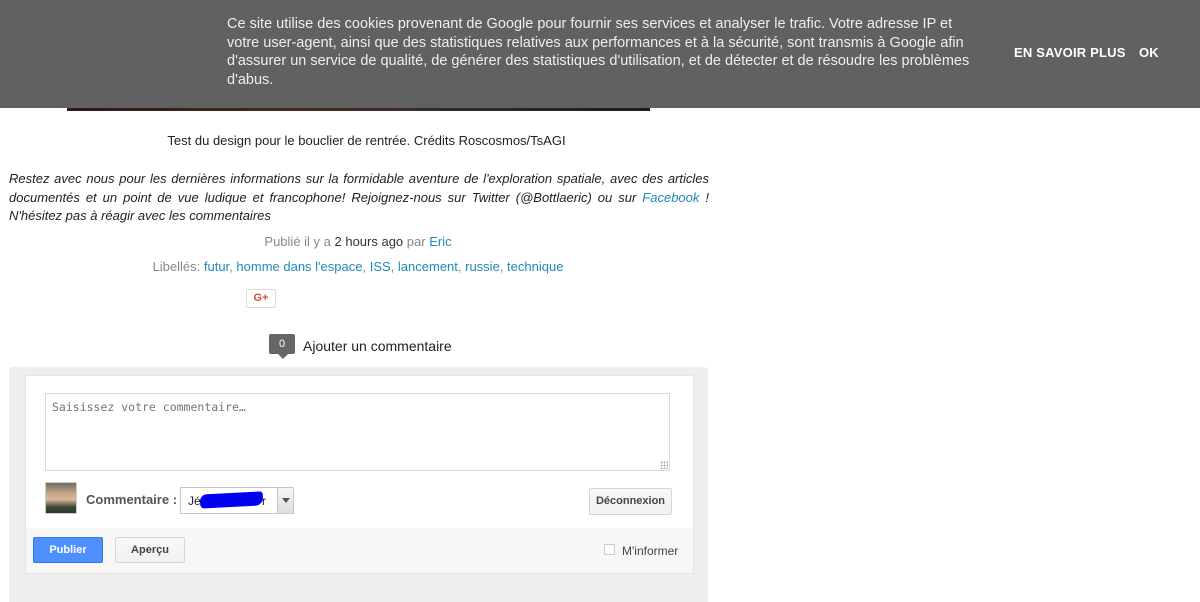  What do you see at coordinates (261, 298) in the screenshot?
I see `google-plus-share-button: G+` at bounding box center [261, 298].